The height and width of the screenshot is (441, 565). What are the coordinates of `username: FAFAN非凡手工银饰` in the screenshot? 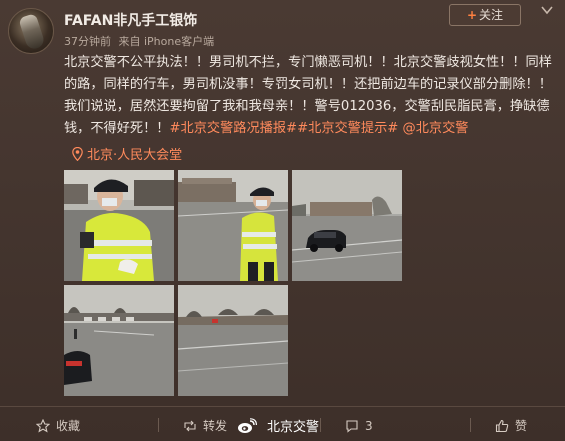 It's located at (130, 20).